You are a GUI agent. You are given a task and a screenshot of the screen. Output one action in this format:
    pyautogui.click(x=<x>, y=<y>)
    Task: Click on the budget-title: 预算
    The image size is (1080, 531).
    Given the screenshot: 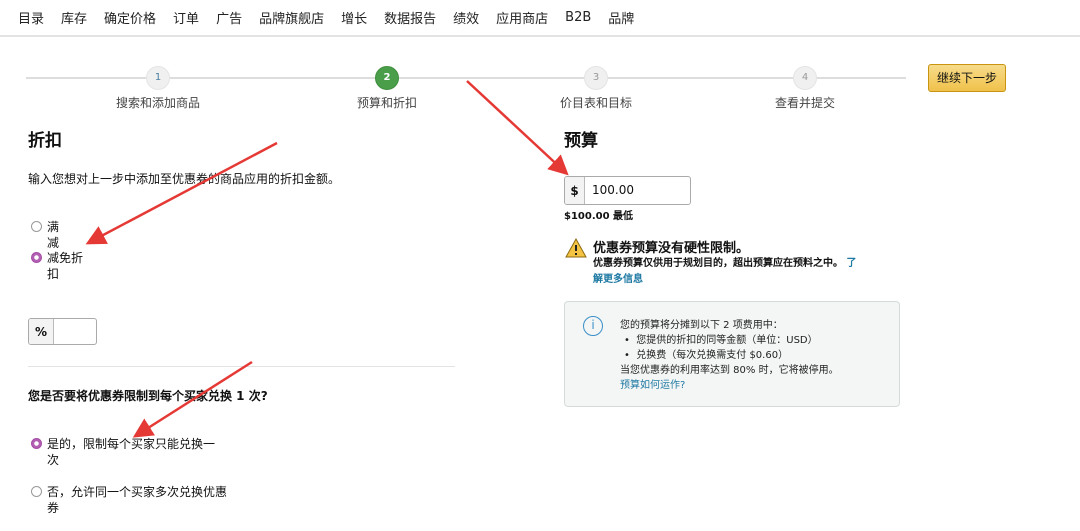 What is the action you would take?
    pyautogui.click(x=581, y=141)
    